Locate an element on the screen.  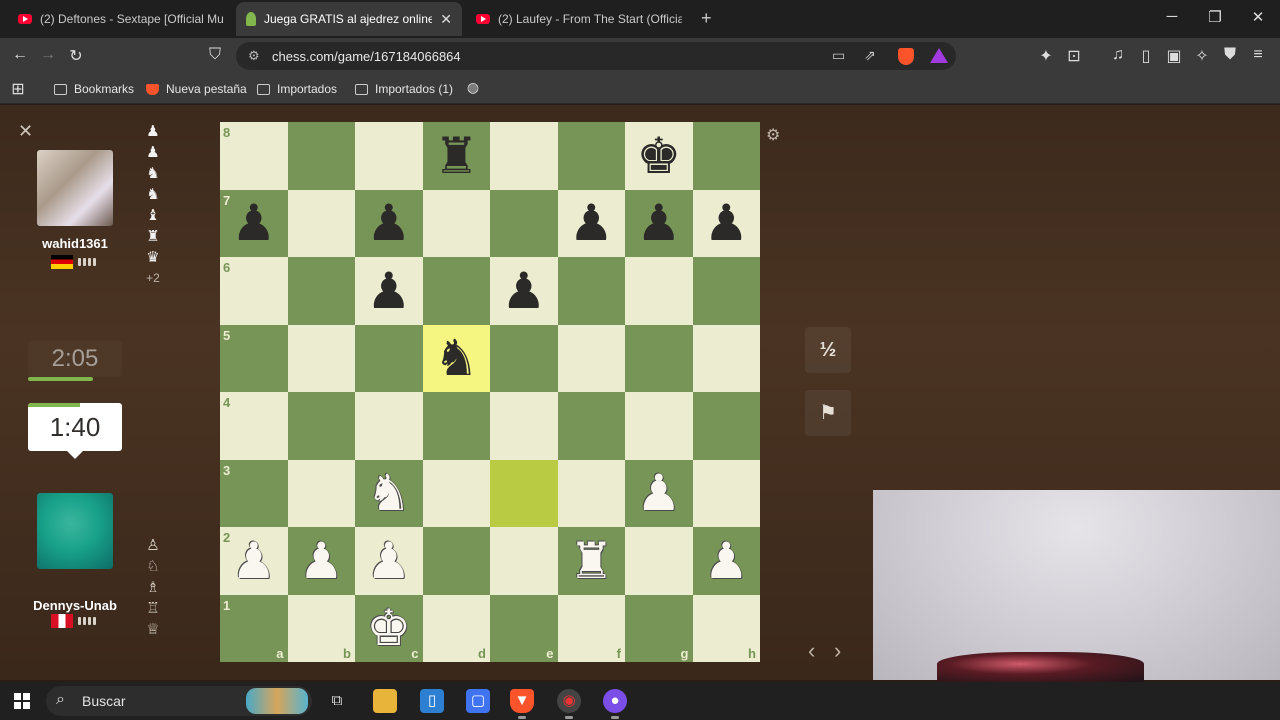
url-text: chess.com/game/167184066864 is located at coordinates (366, 56).